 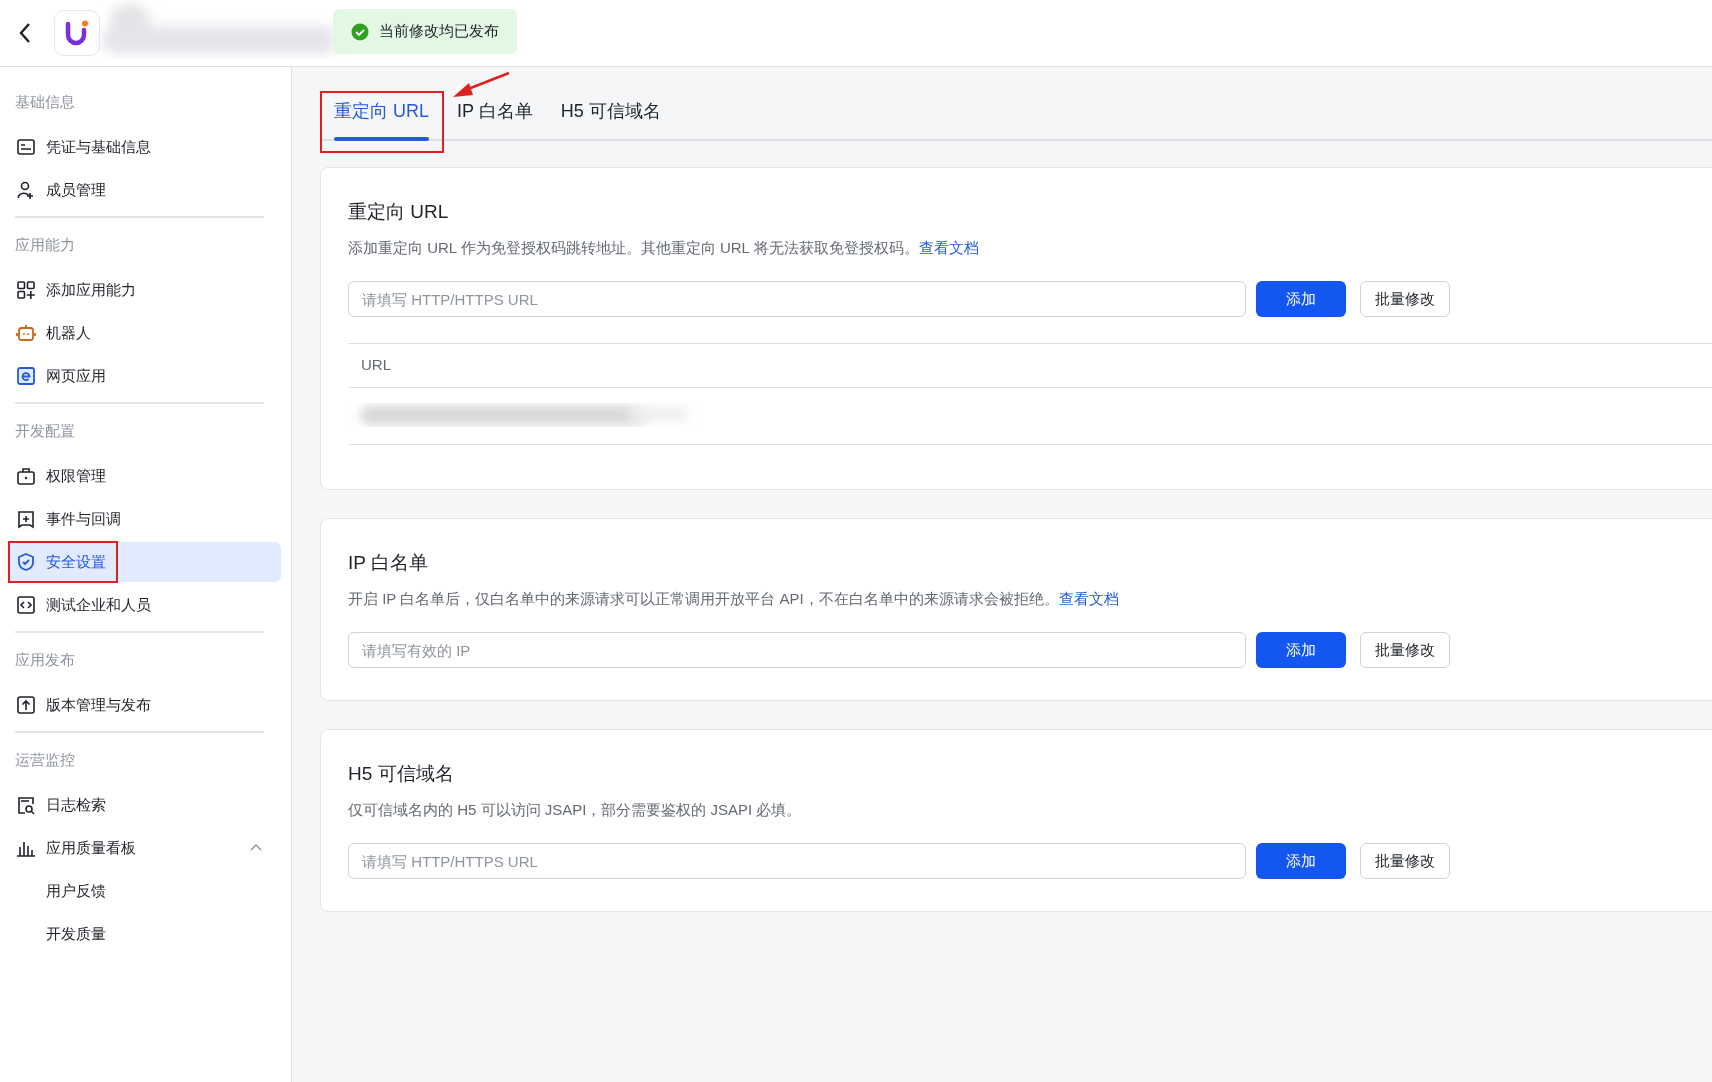 I want to click on sidebar-item: 应用质量看板, so click(x=144, y=848).